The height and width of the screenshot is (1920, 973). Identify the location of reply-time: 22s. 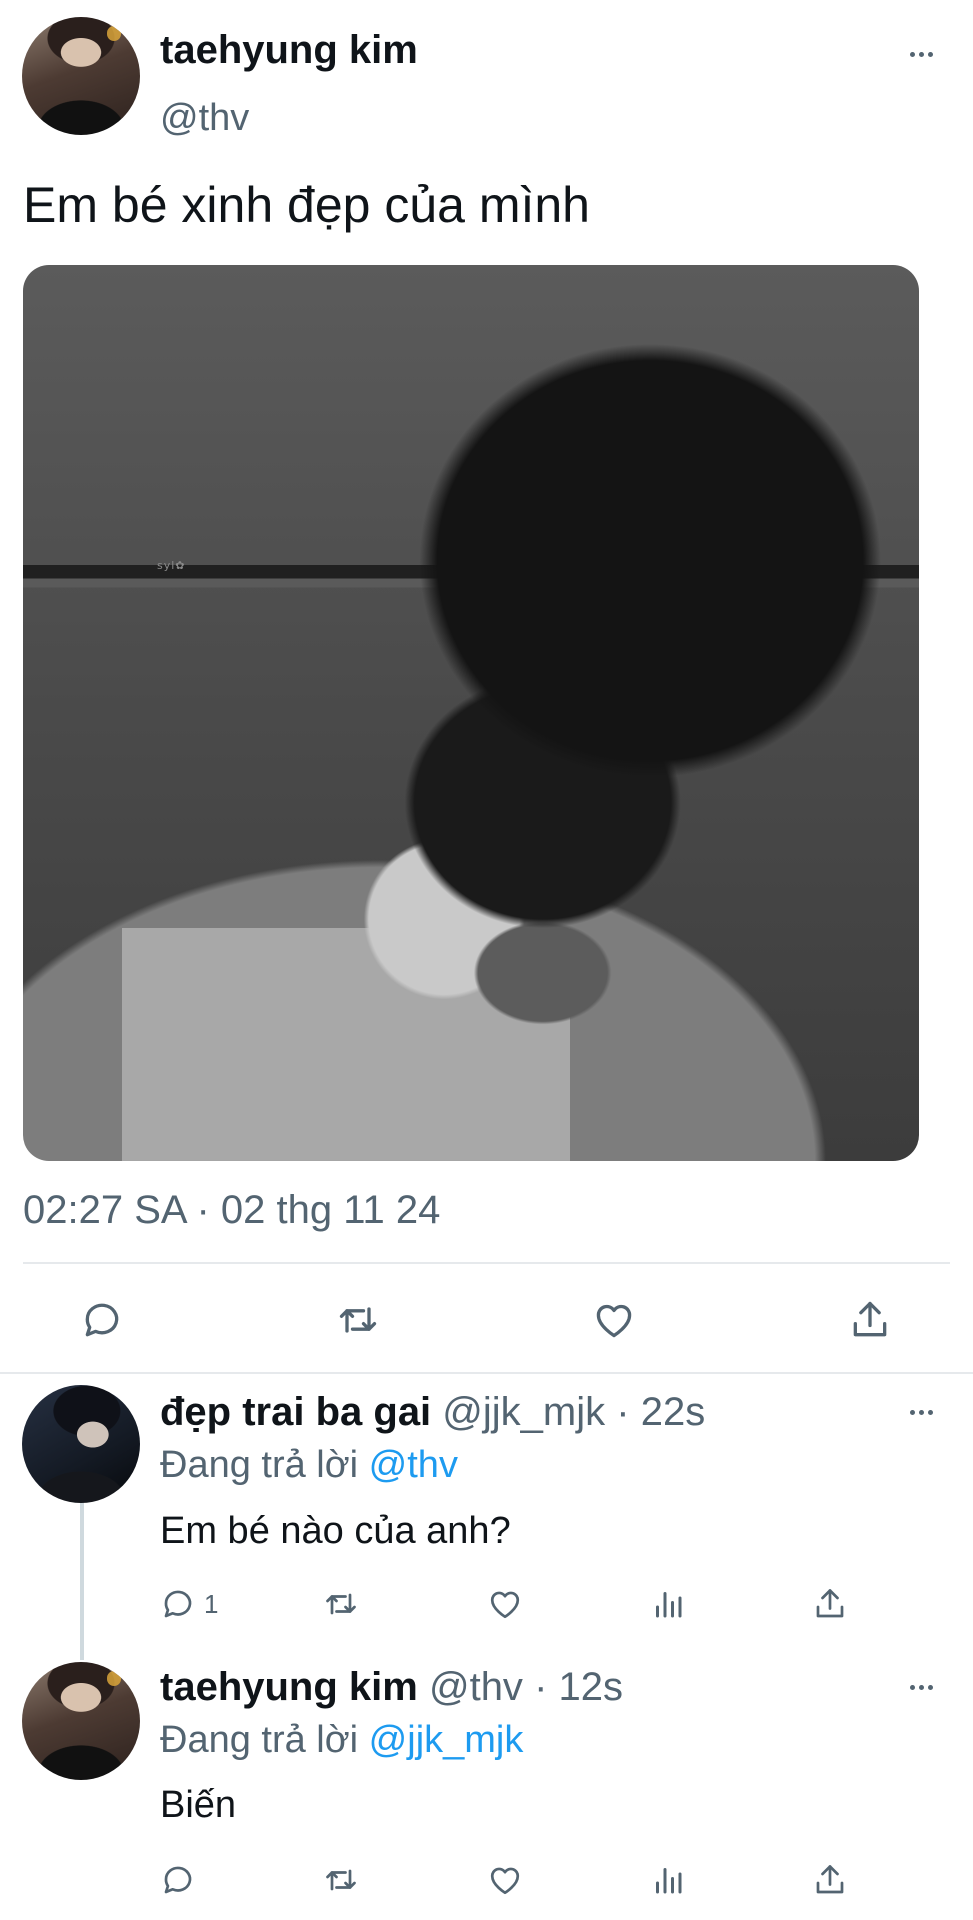
(673, 1412).